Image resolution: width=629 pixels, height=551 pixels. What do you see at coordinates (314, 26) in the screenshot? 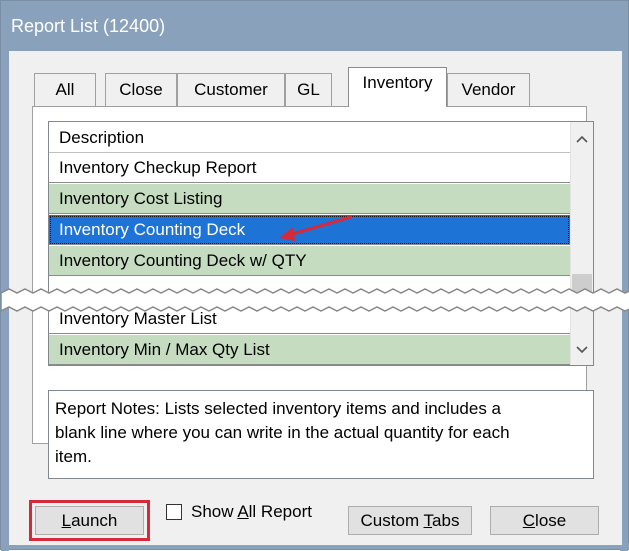
I see `title-bar: Report List (12400)` at bounding box center [314, 26].